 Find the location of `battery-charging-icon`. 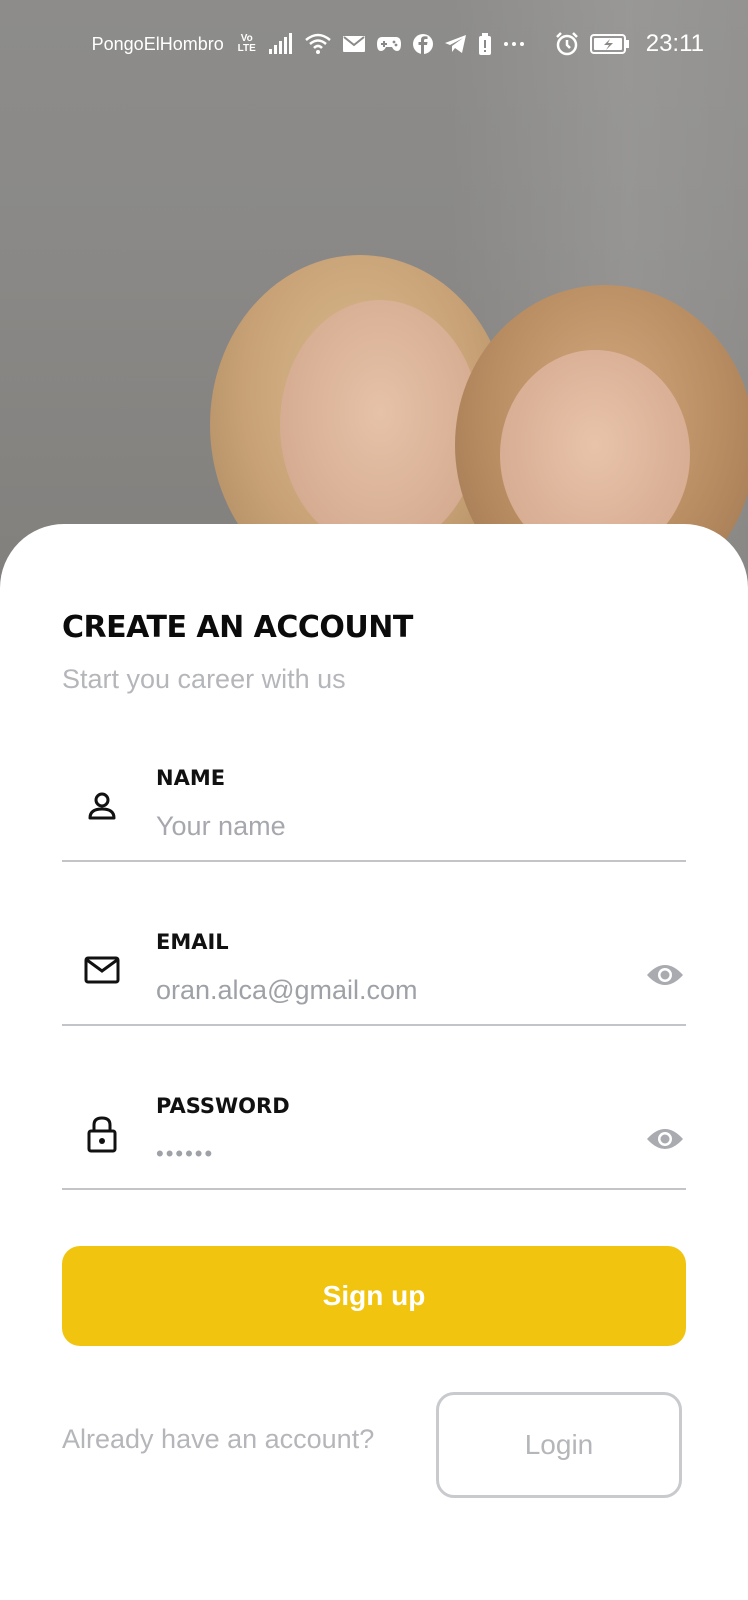

battery-charging-icon is located at coordinates (609, 44).